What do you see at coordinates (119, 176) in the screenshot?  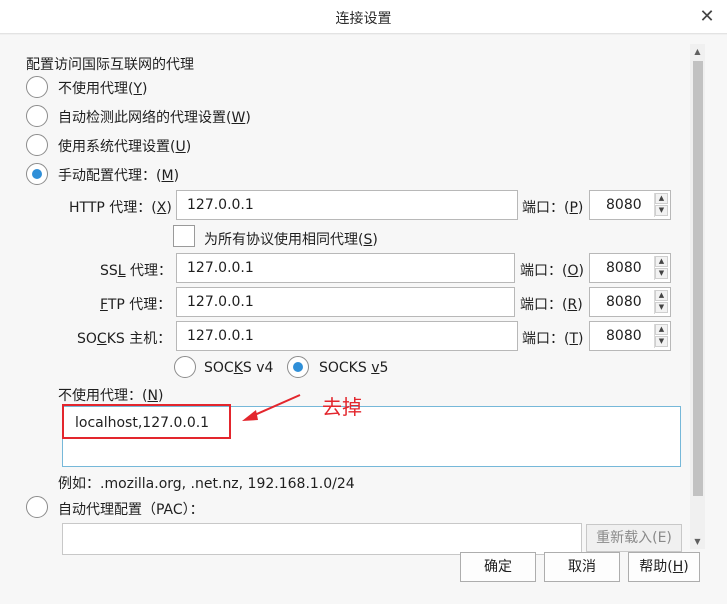 I see `radio-manual-proxy-label: 手动配置代理：(M)` at bounding box center [119, 176].